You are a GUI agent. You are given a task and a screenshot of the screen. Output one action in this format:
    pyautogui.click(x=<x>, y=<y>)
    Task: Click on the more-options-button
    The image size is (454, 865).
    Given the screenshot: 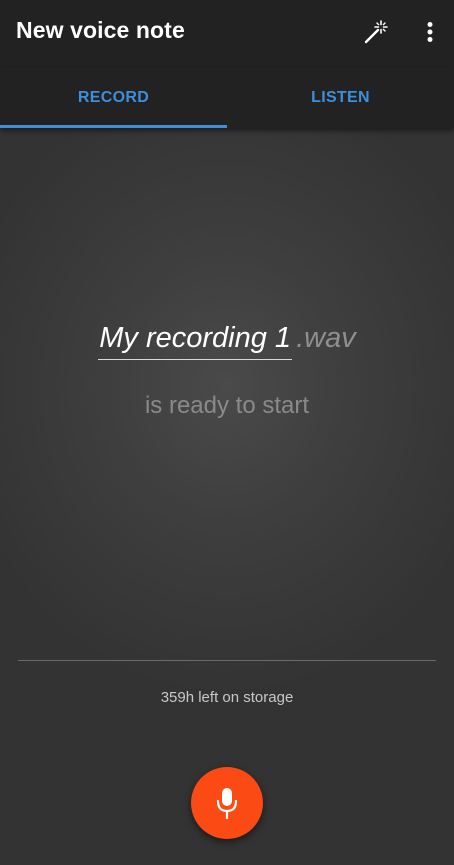 What is the action you would take?
    pyautogui.click(x=430, y=32)
    